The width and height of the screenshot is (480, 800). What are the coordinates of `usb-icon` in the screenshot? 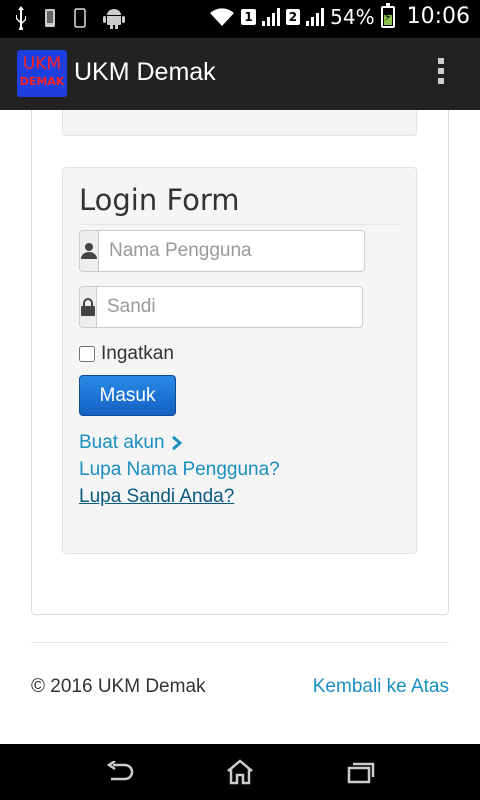 It's located at (21, 18).